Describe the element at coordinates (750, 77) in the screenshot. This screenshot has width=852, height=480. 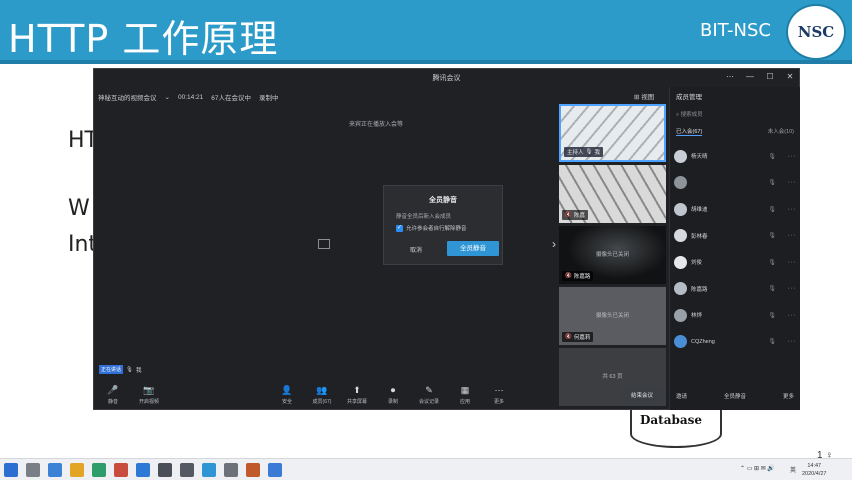
I see `minimize-icon: —` at that location.